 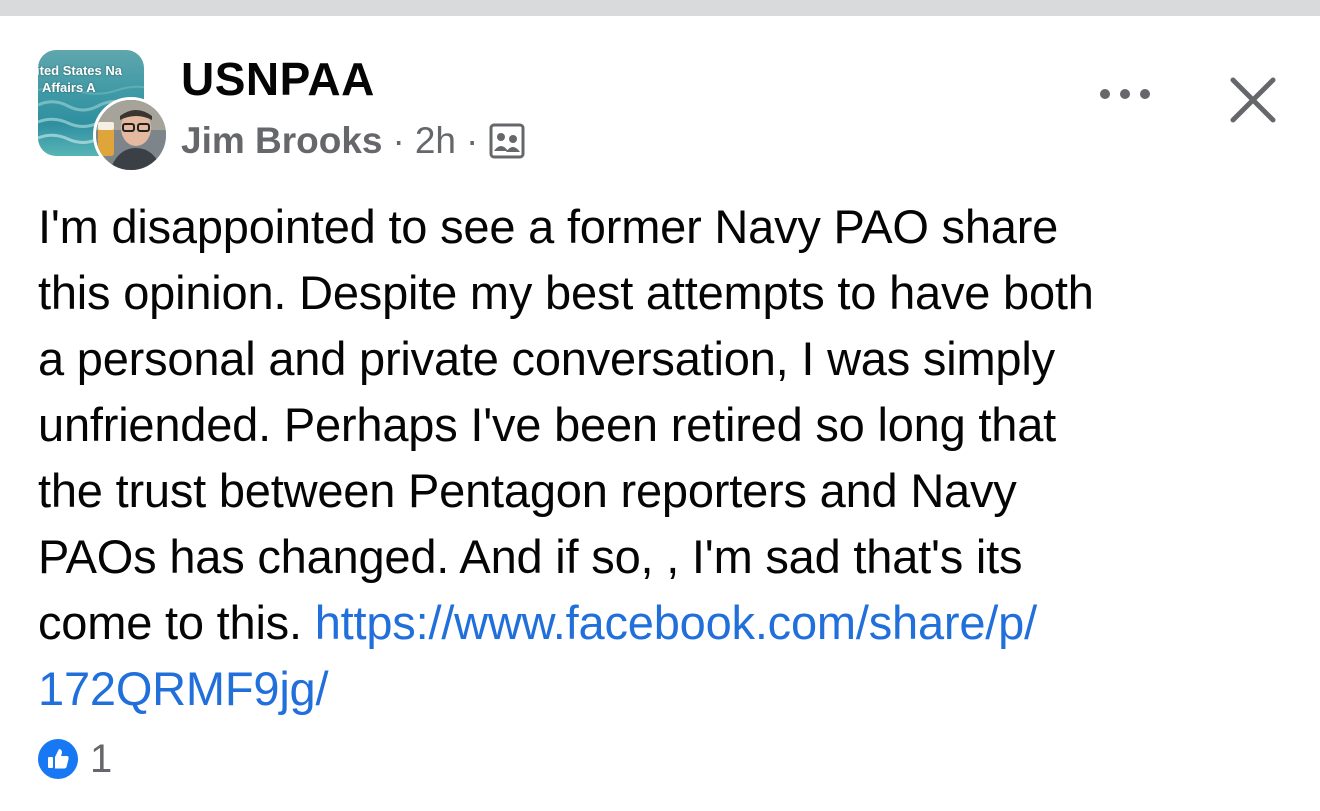 I want to click on close-button, so click(x=1253, y=100).